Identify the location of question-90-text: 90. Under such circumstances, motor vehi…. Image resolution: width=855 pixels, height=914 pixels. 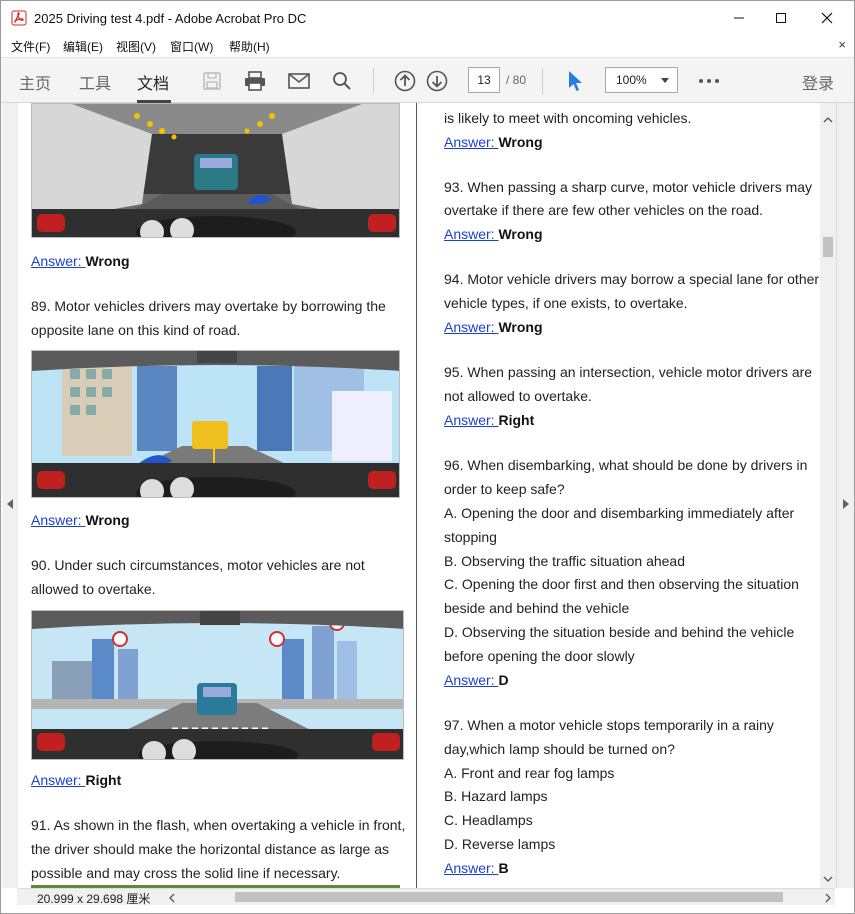
(198, 565).